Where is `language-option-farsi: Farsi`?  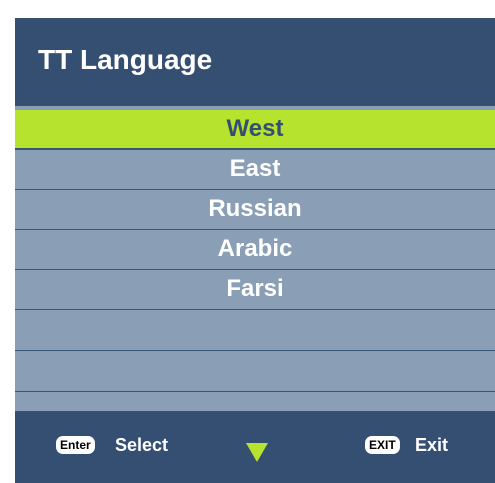 language-option-farsi: Farsi is located at coordinates (255, 290).